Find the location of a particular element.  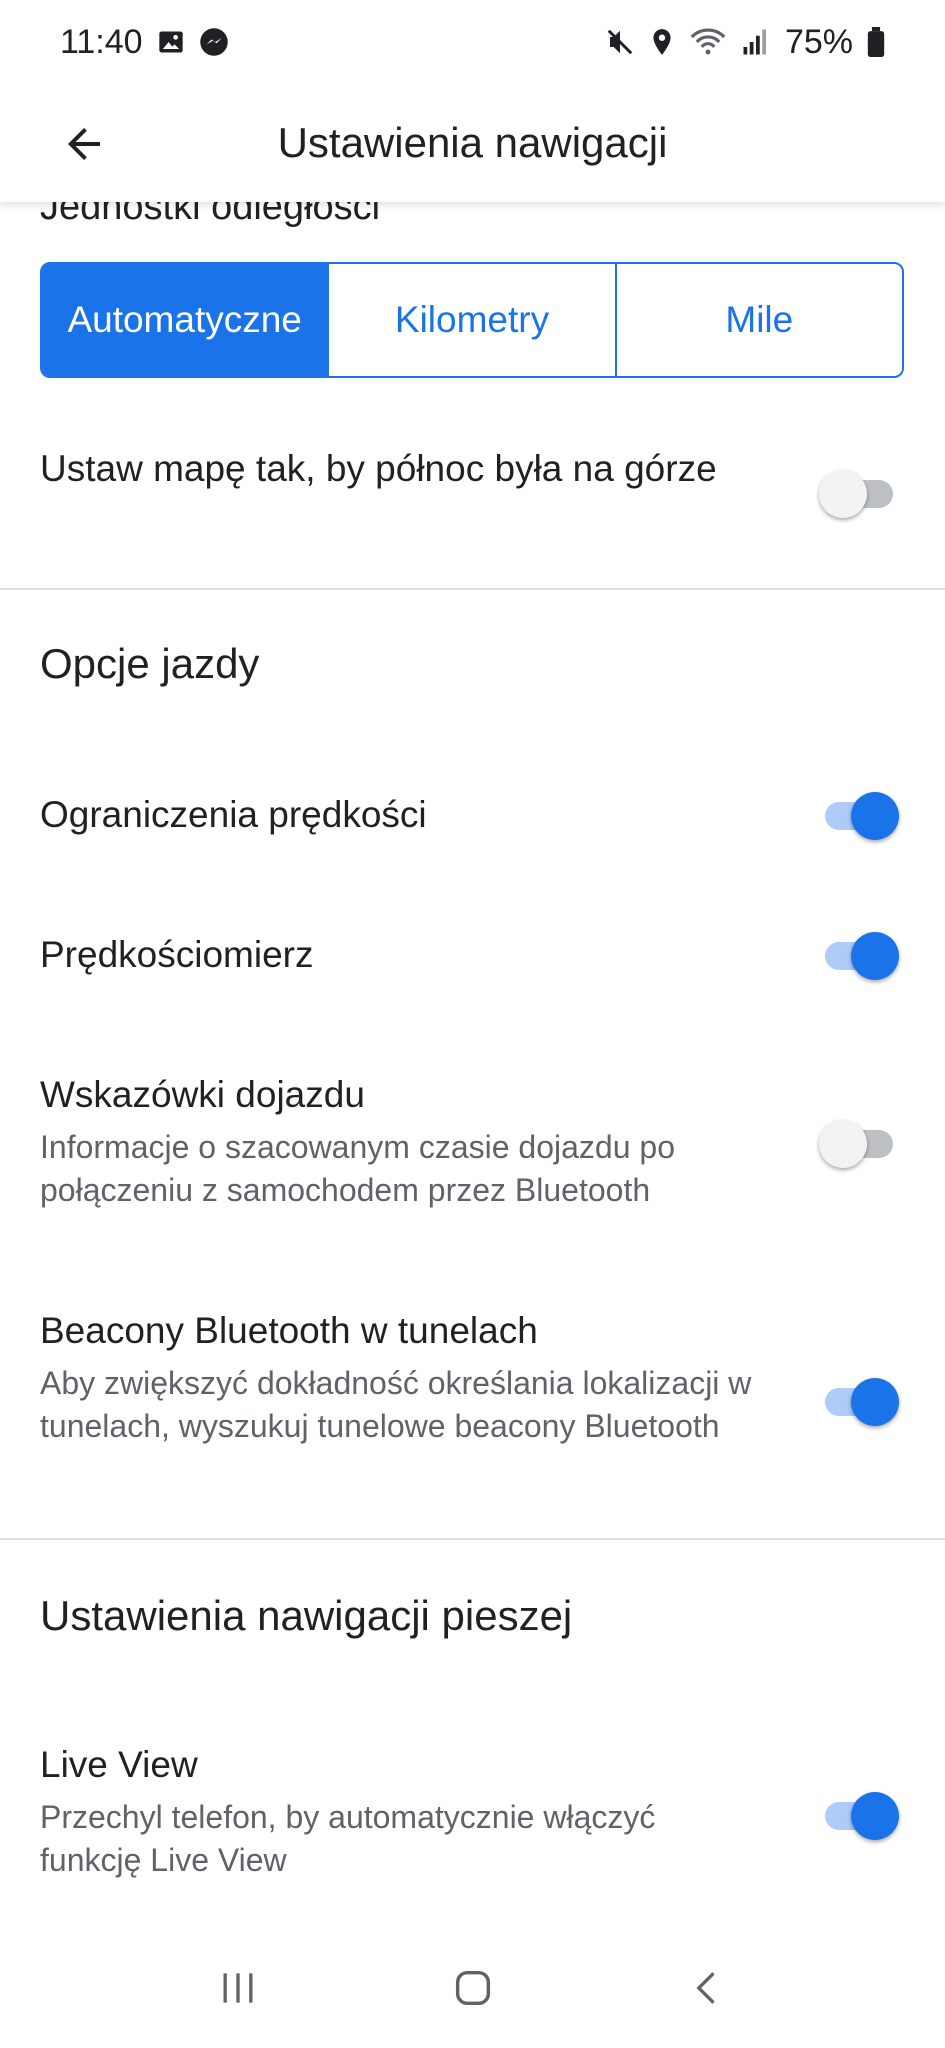

system-back-button is located at coordinates (708, 1988).